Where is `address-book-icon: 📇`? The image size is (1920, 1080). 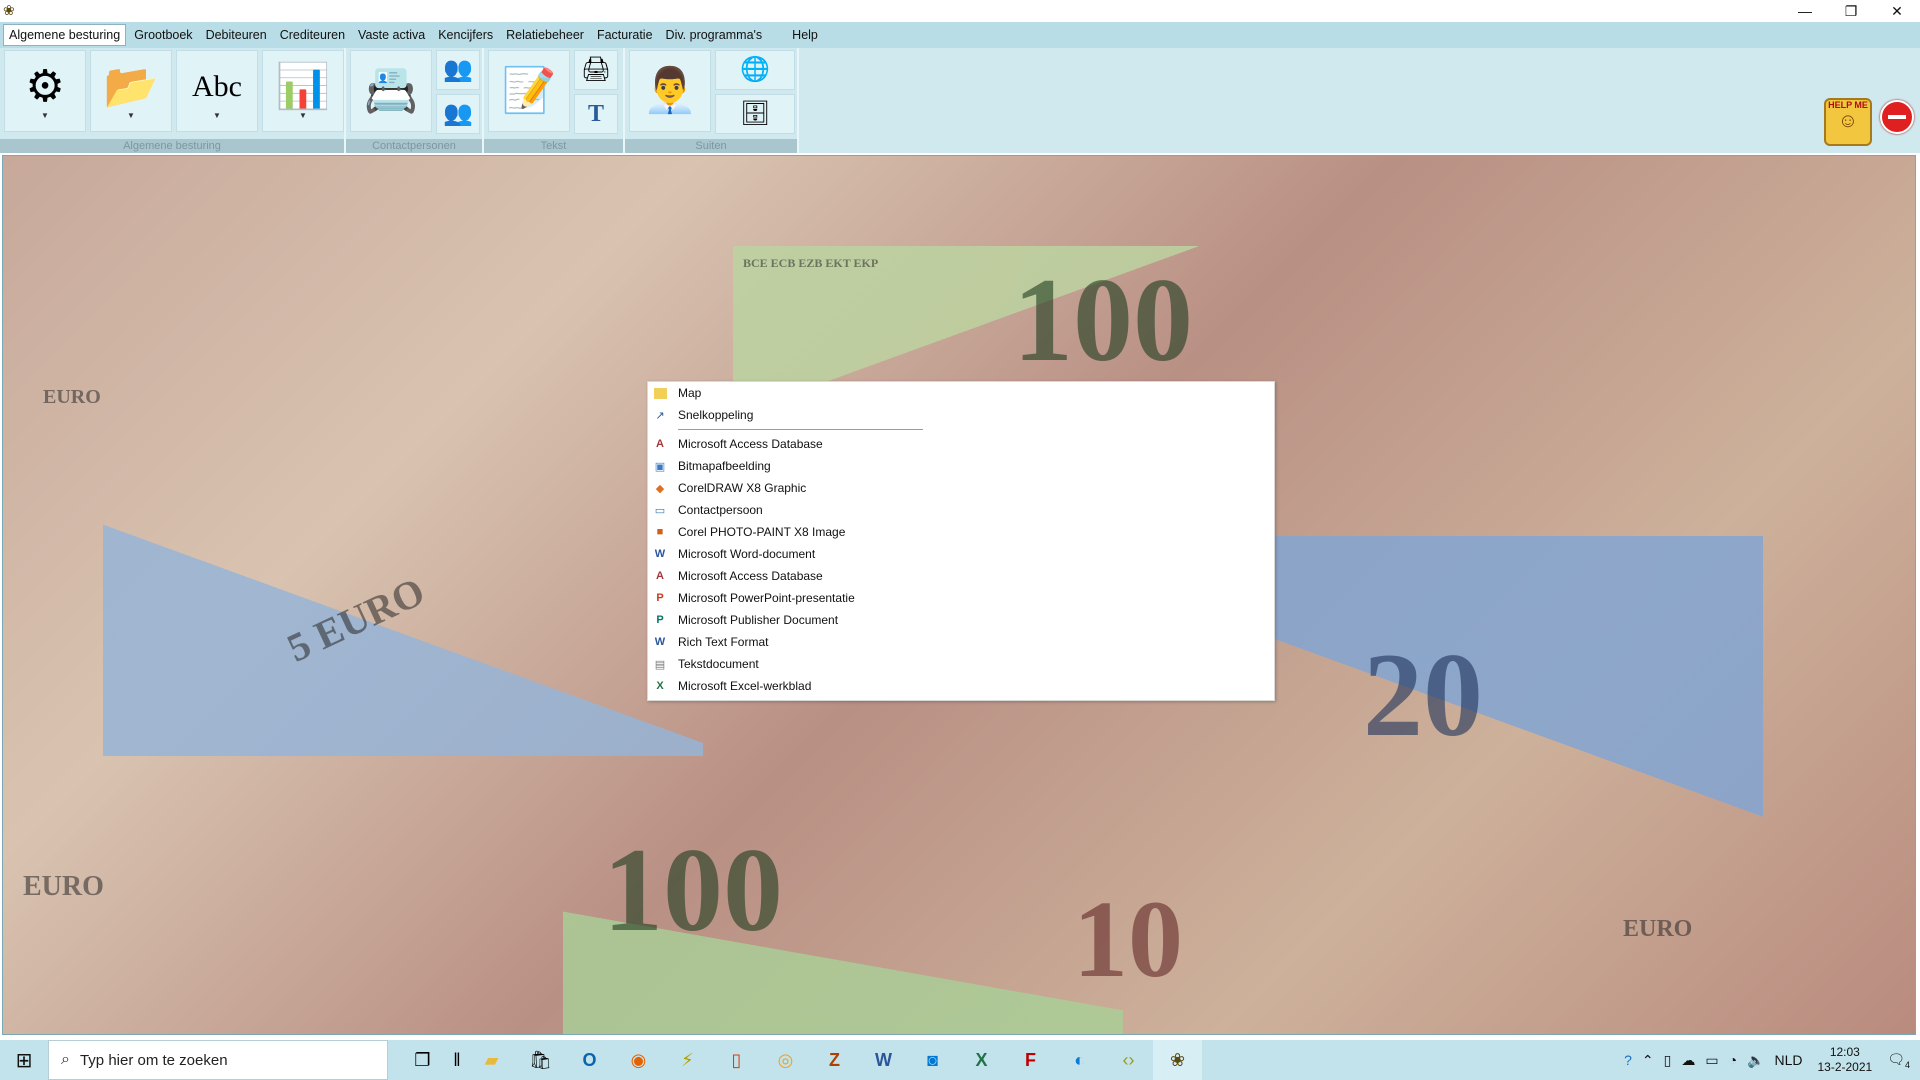
address-book-icon: 📇 is located at coordinates (391, 90).